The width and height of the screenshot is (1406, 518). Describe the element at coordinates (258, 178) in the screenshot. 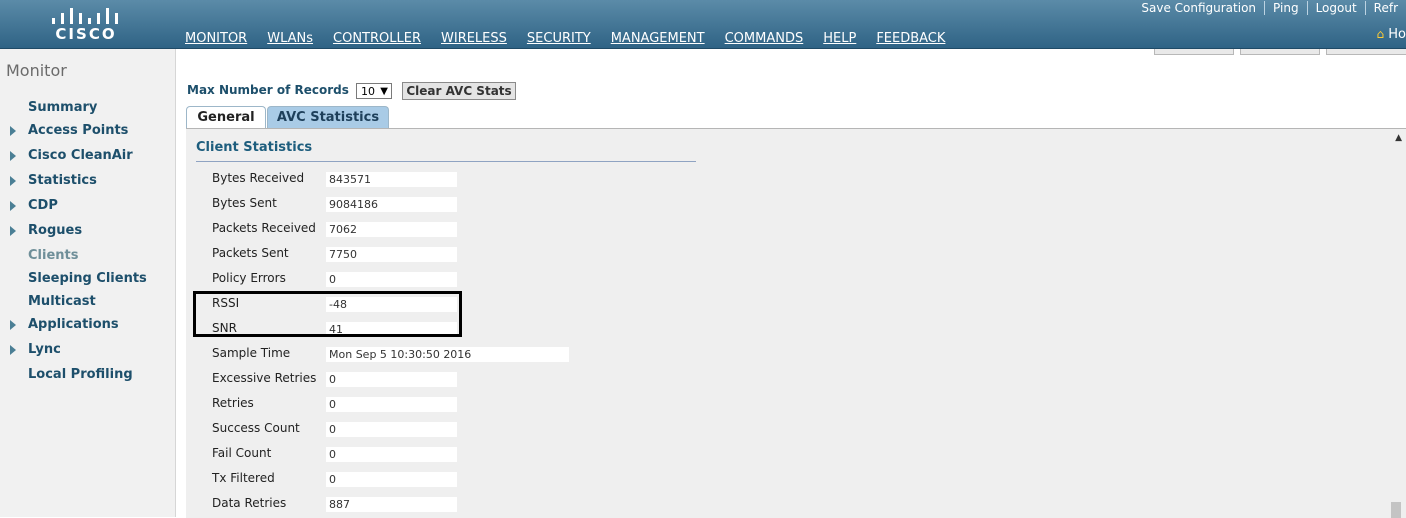

I see `stat-label-bytes-received: Bytes Received` at that location.